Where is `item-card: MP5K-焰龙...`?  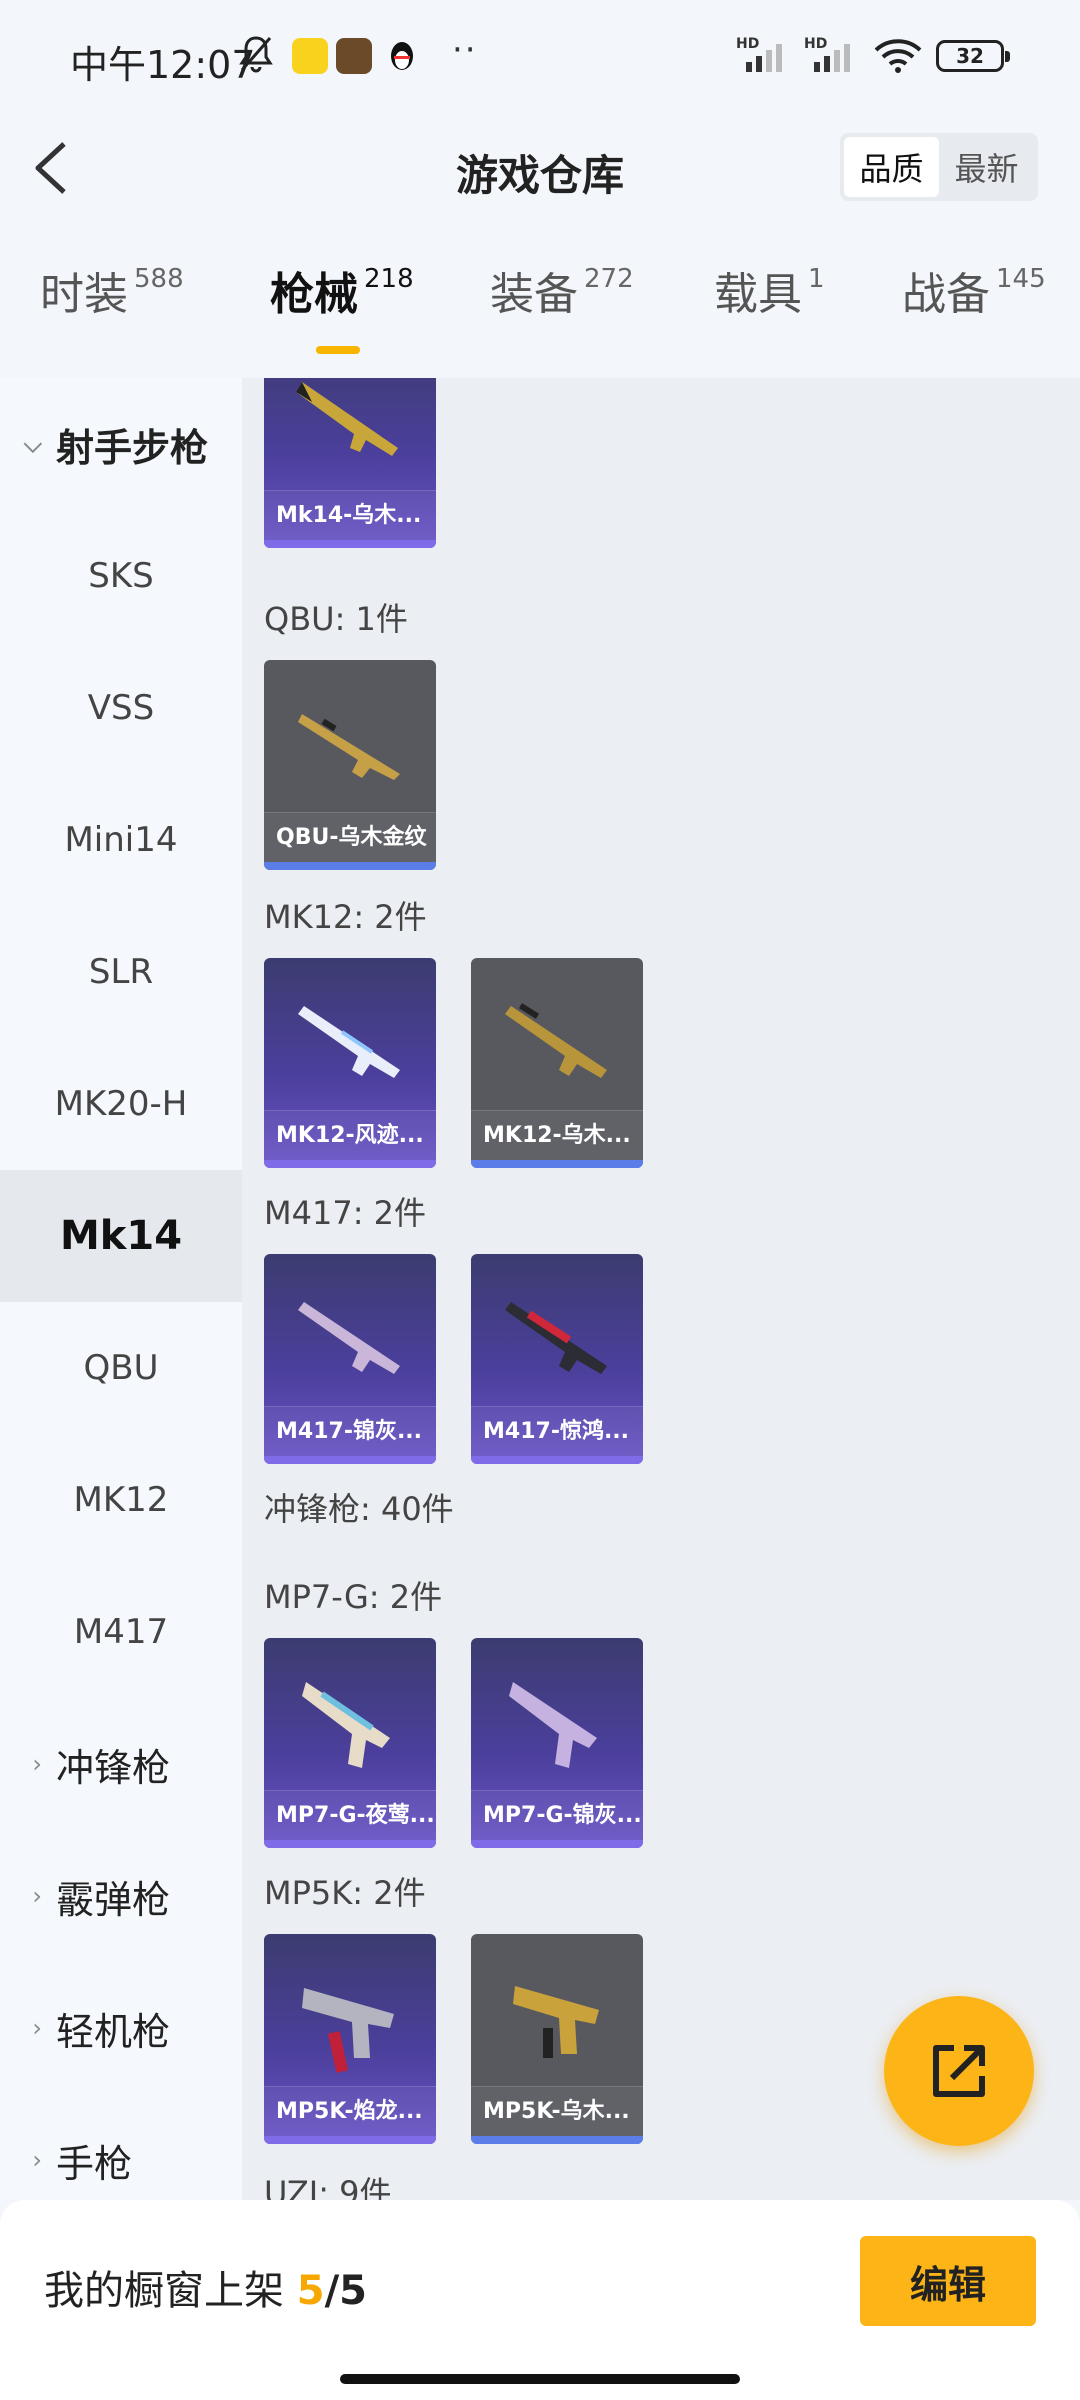 item-card: MP5K-焰龙... is located at coordinates (350, 2039).